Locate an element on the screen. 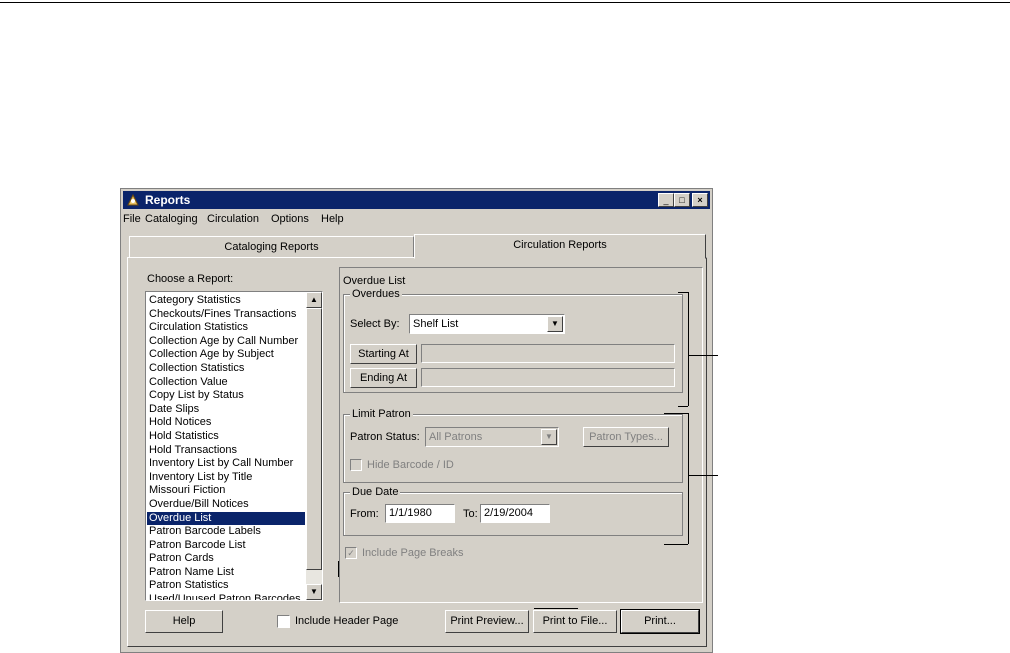 This screenshot has height=653, width=1010. menu-help: Help is located at coordinates (332, 219).